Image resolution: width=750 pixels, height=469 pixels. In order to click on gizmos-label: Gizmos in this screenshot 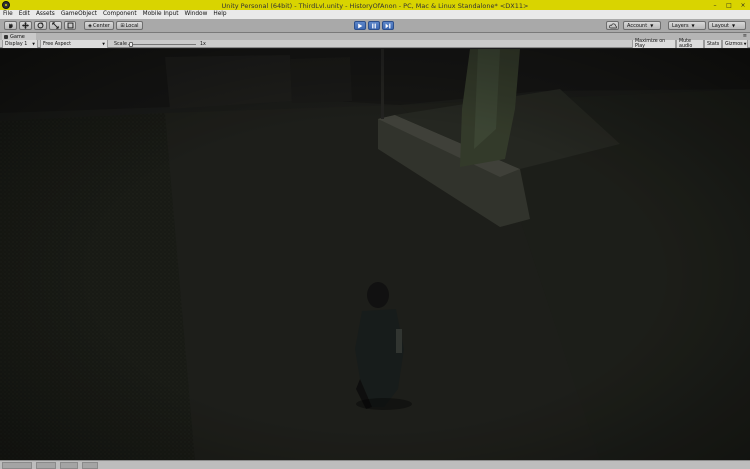, I will do `click(734, 44)`.